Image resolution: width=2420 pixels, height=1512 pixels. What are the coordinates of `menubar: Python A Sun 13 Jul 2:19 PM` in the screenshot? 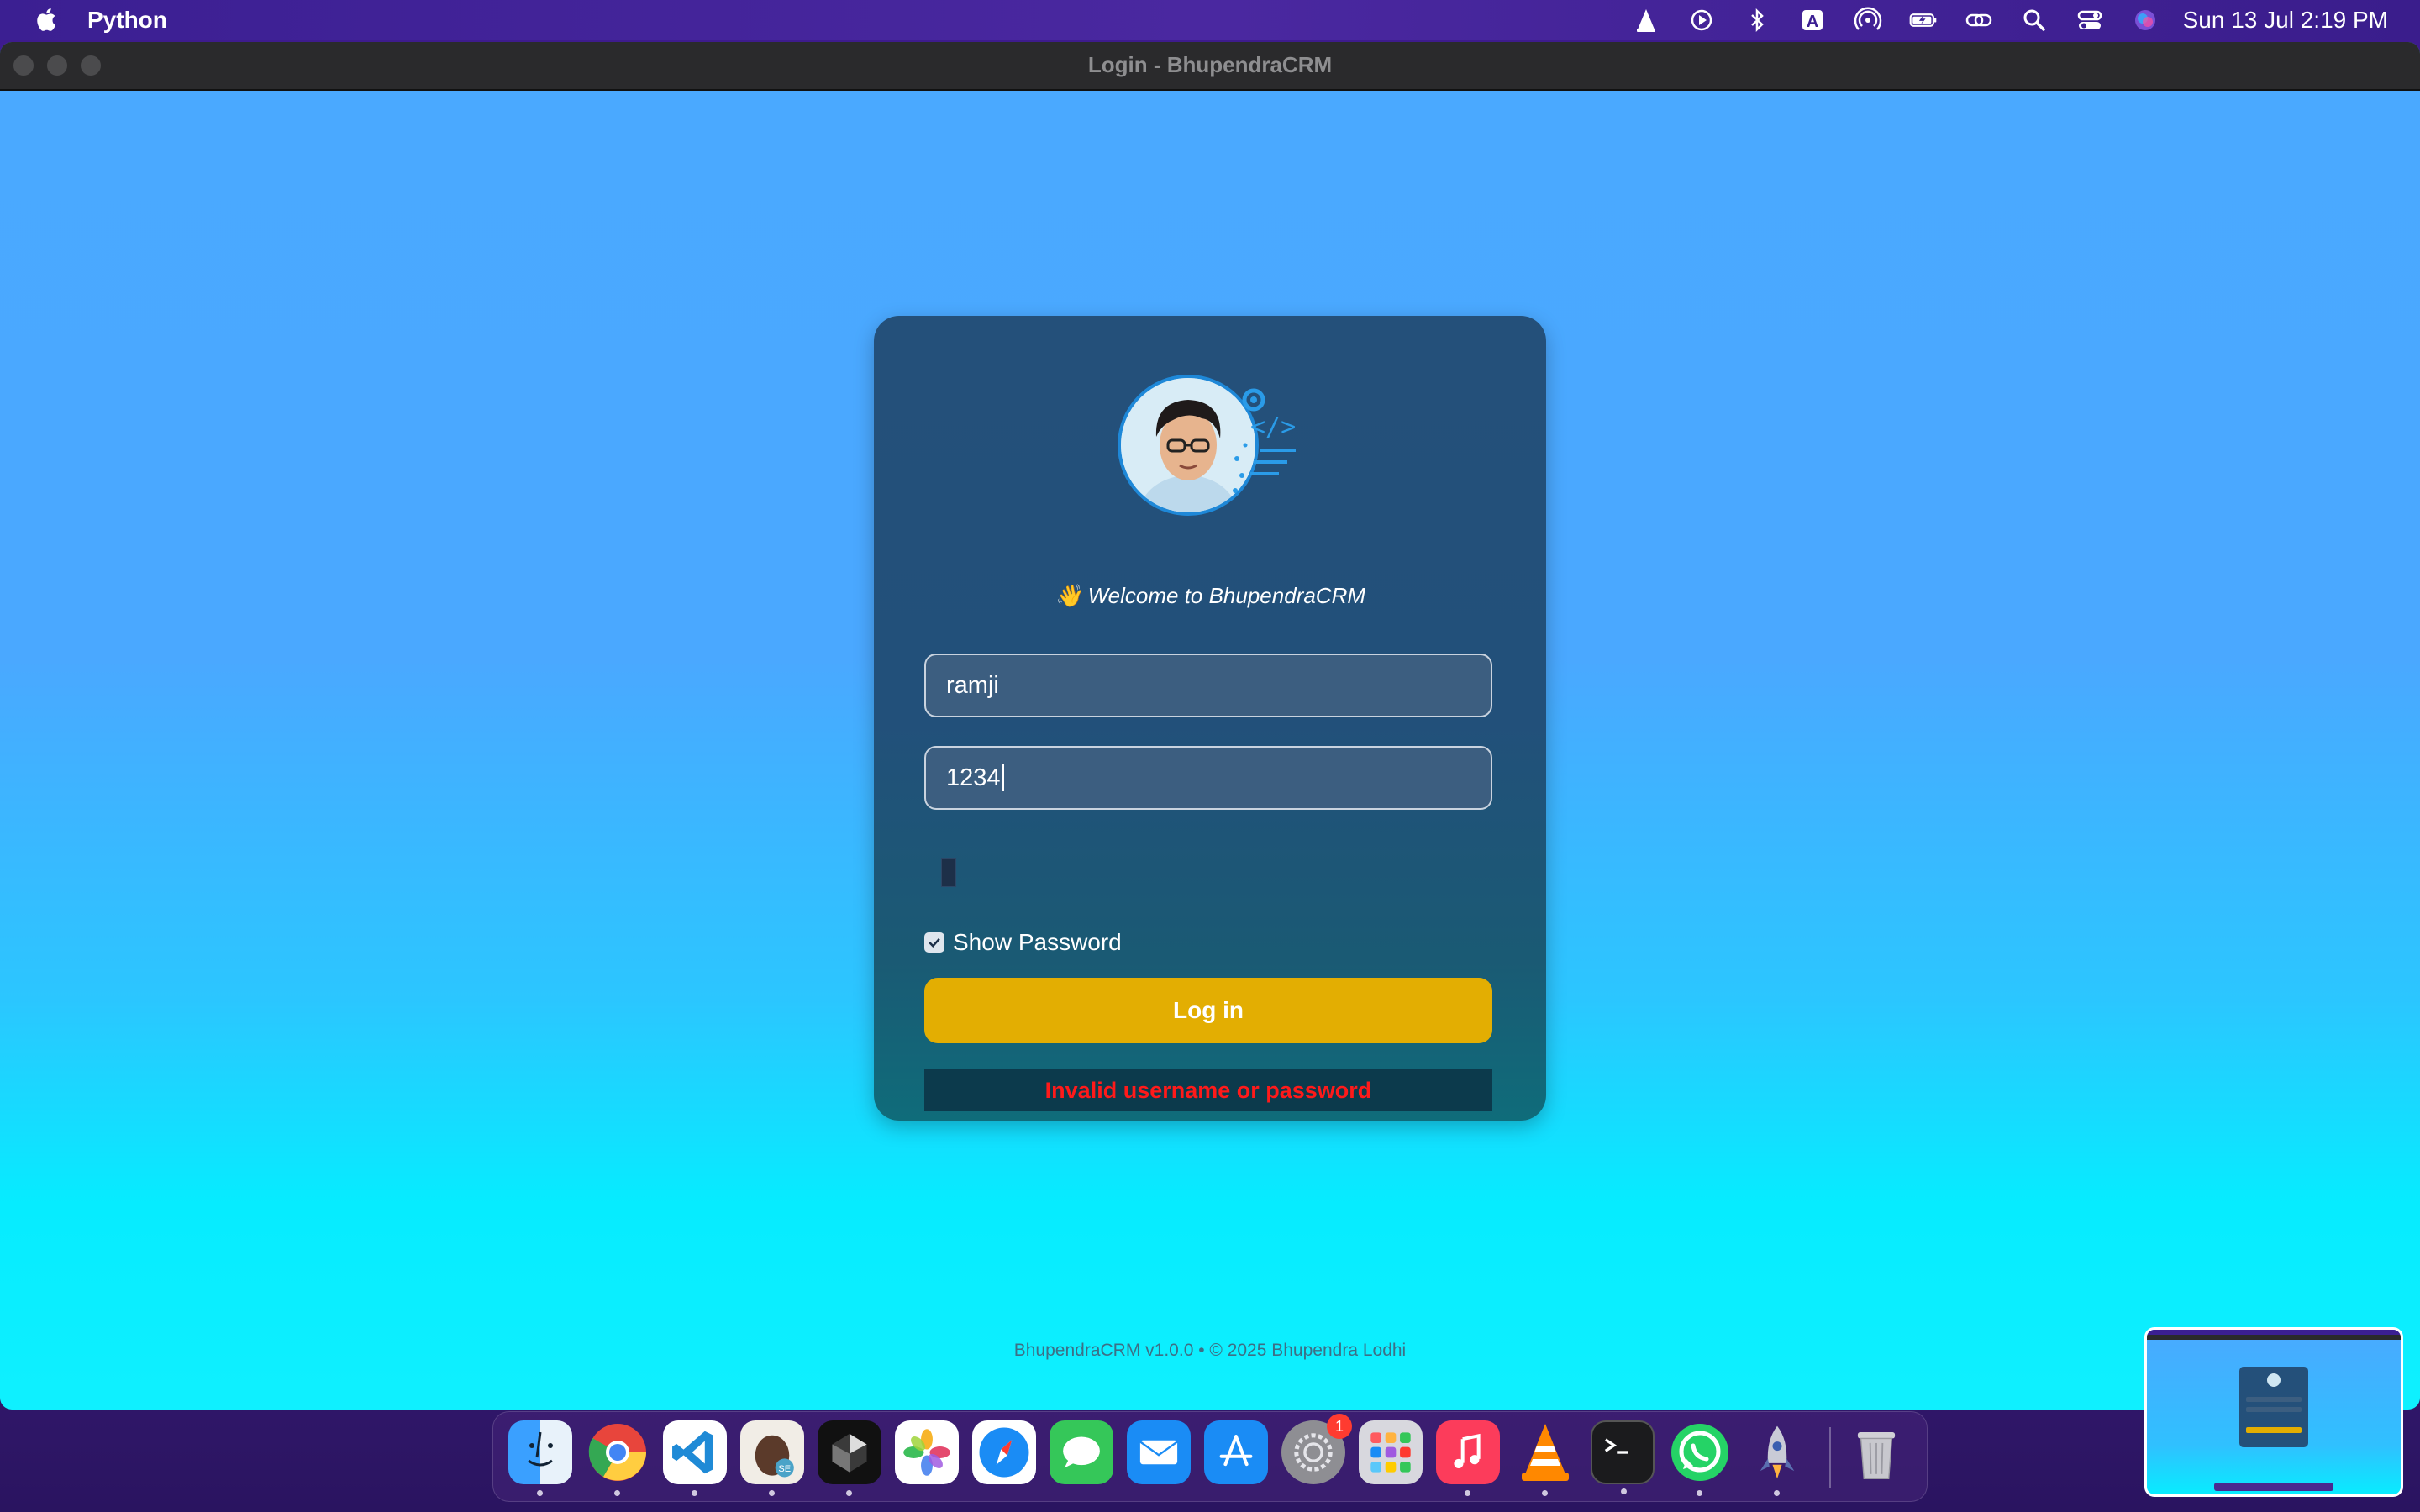 It's located at (1210, 20).